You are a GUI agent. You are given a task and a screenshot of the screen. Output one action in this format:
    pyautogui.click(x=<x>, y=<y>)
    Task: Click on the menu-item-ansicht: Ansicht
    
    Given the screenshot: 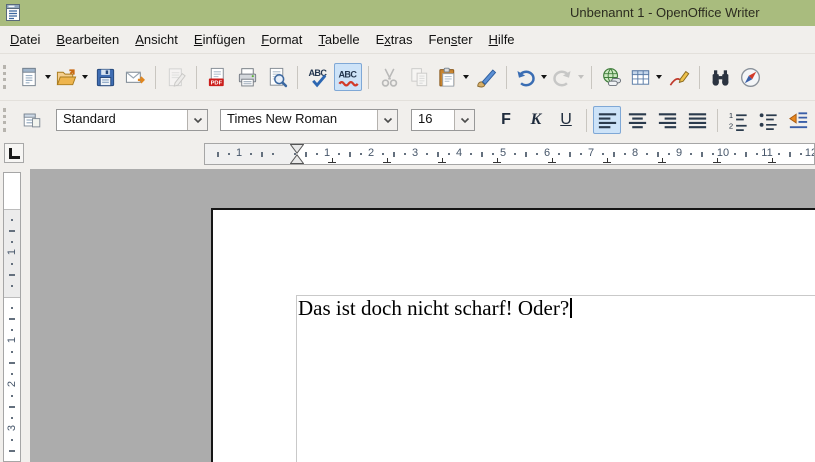 What is the action you would take?
    pyautogui.click(x=156, y=39)
    